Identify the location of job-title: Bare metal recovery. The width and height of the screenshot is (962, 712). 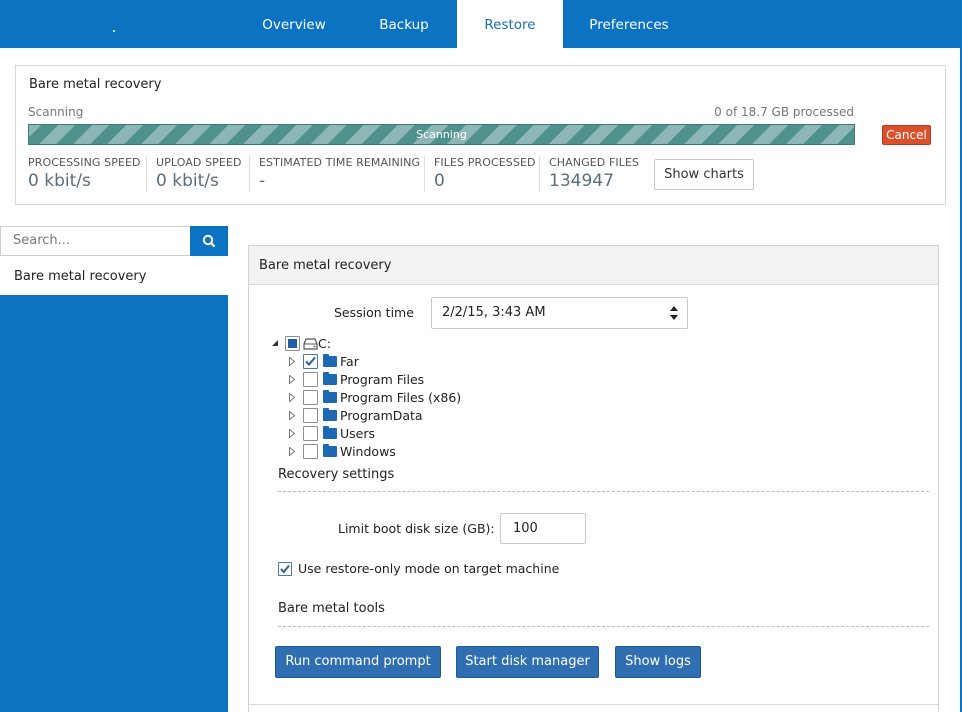
(95, 84).